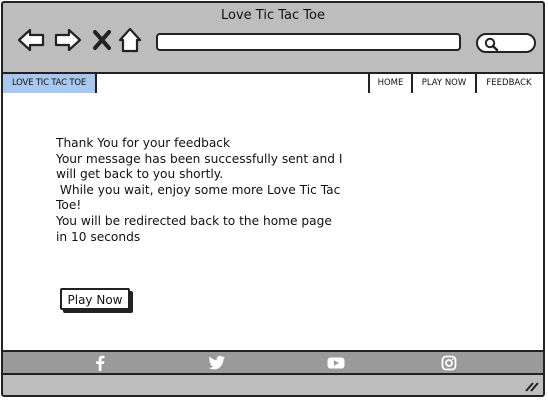 This screenshot has width=548, height=400. Describe the element at coordinates (31, 40) in the screenshot. I see `back-arrow-icon` at that location.